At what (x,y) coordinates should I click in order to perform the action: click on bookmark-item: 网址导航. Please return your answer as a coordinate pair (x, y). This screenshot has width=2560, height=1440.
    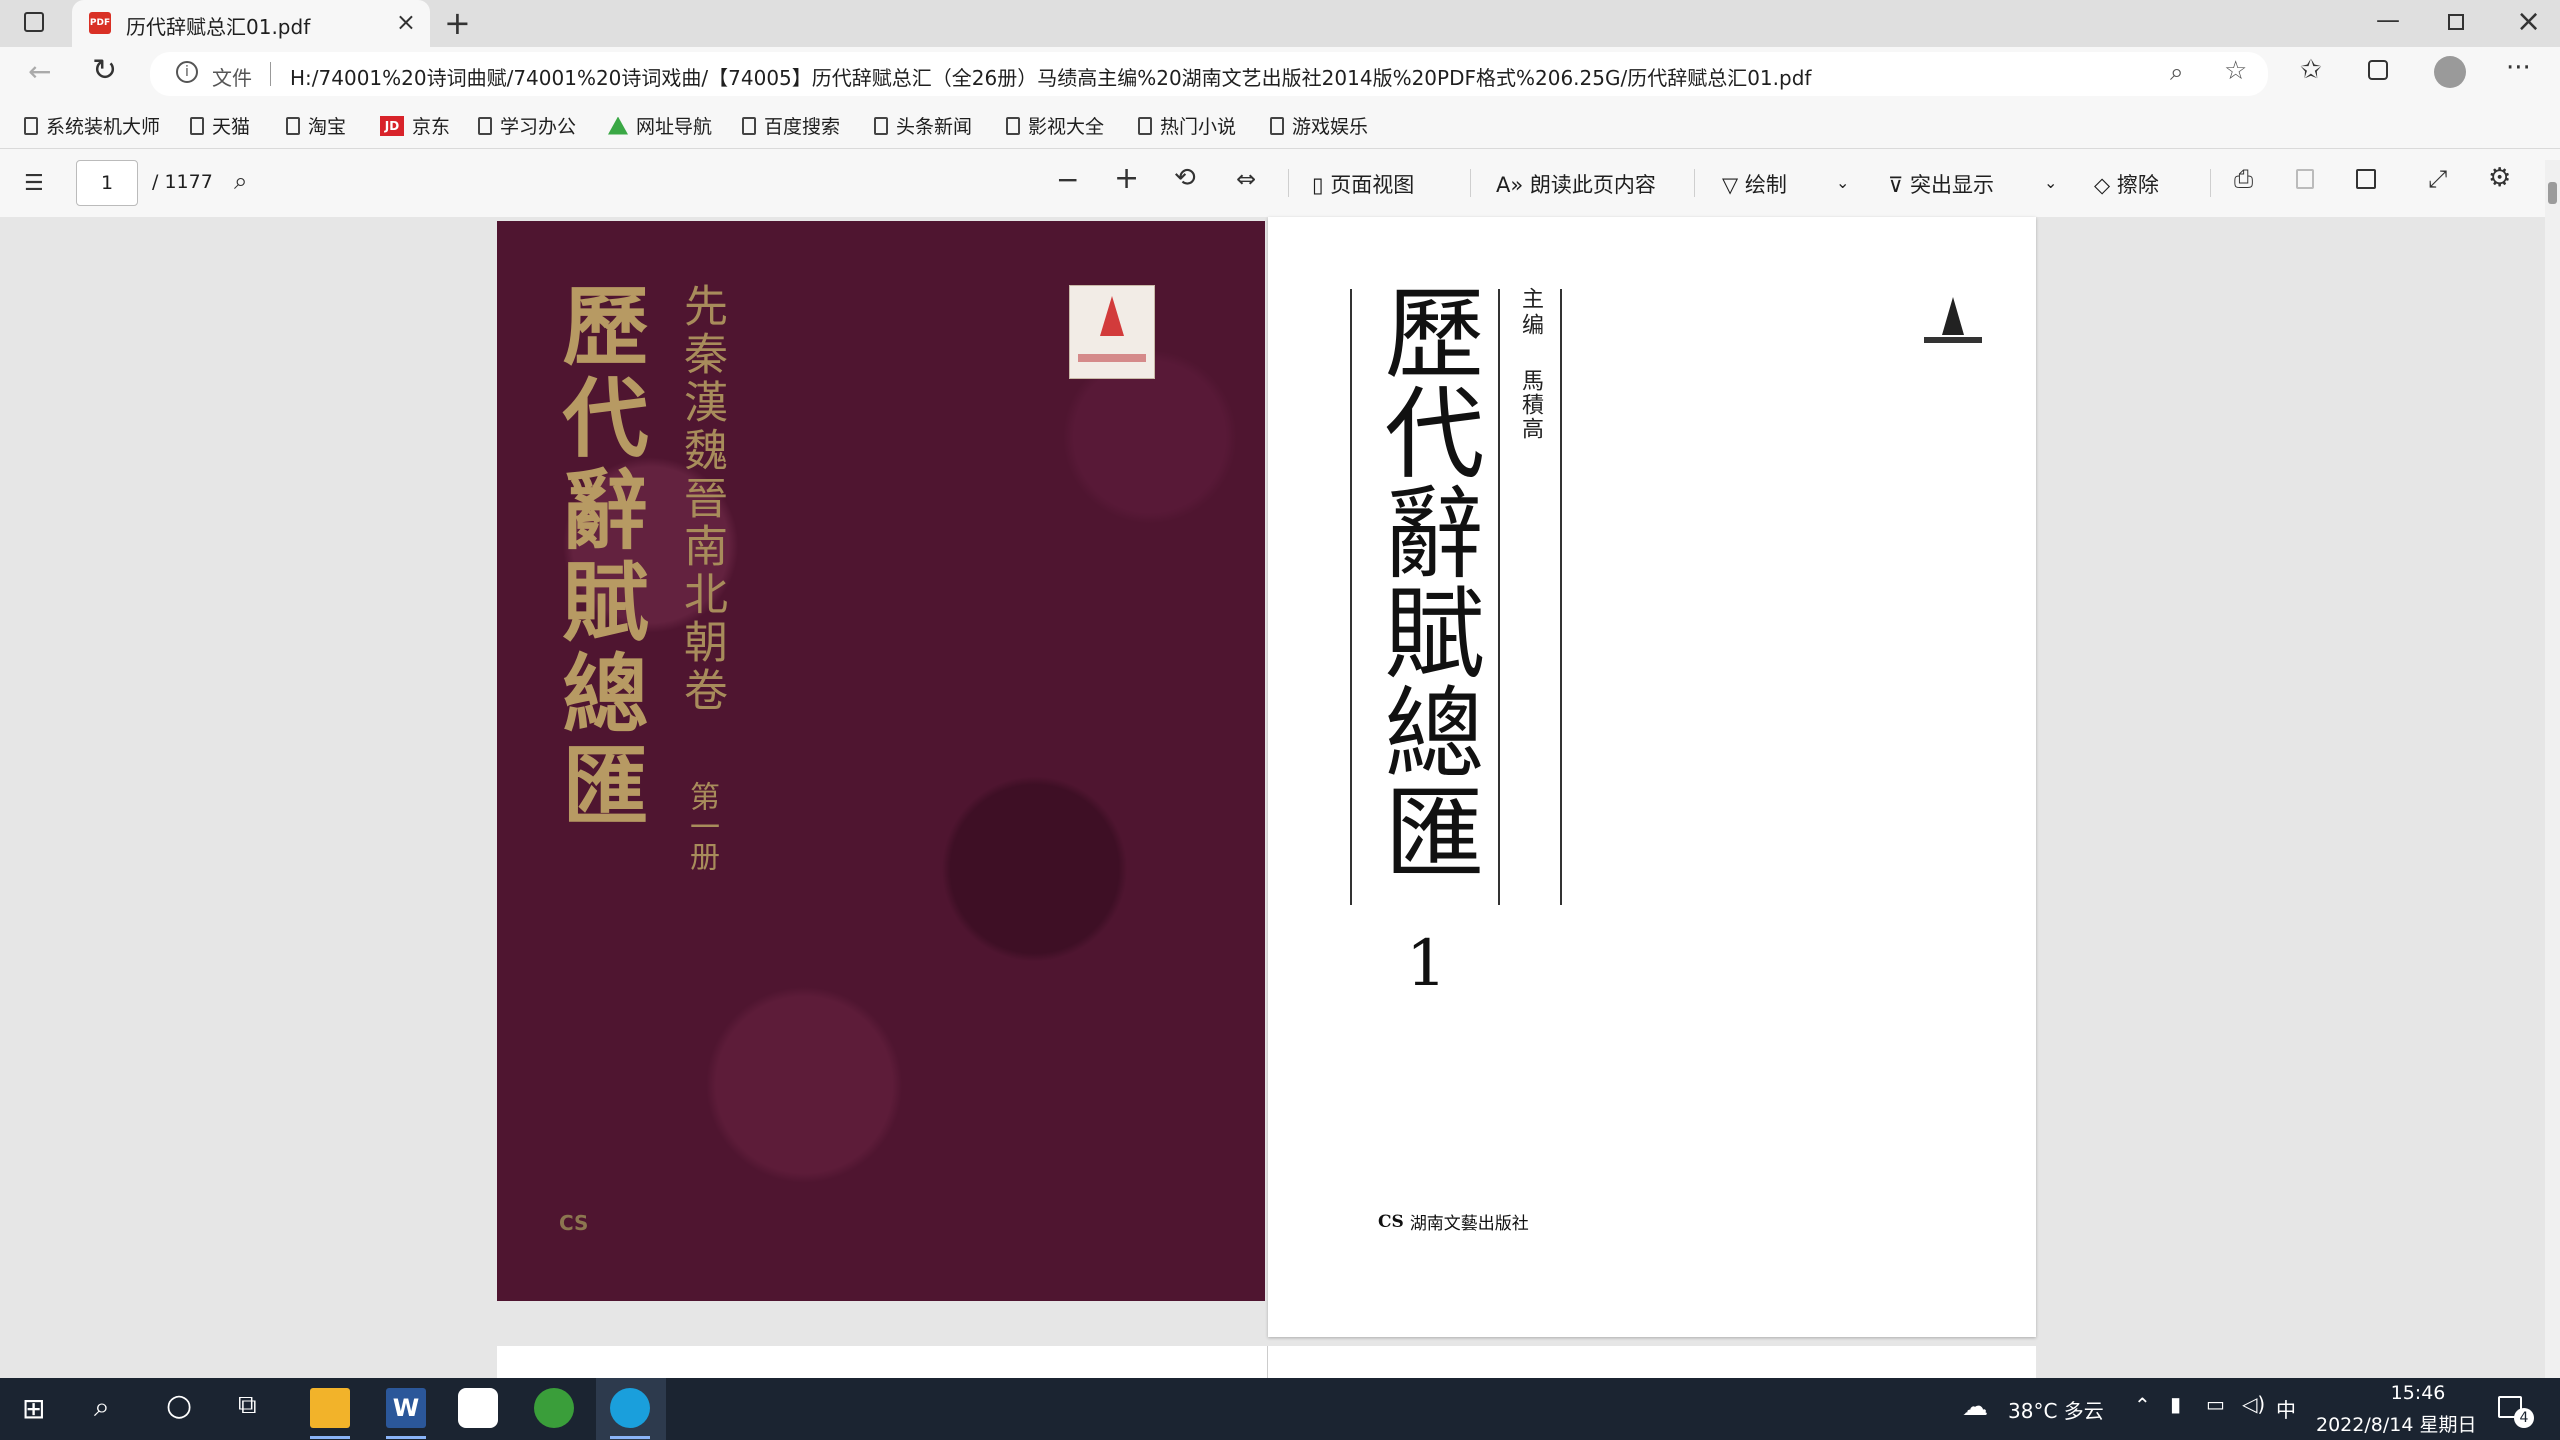
    Looking at the image, I should click on (660, 125).